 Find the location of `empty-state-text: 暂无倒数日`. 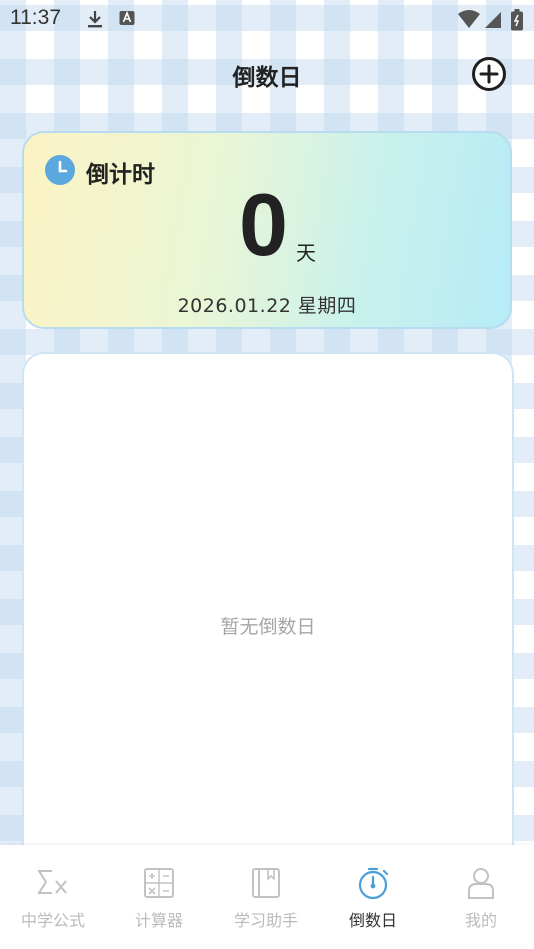

empty-state-text: 暂无倒数日 is located at coordinates (268, 627).